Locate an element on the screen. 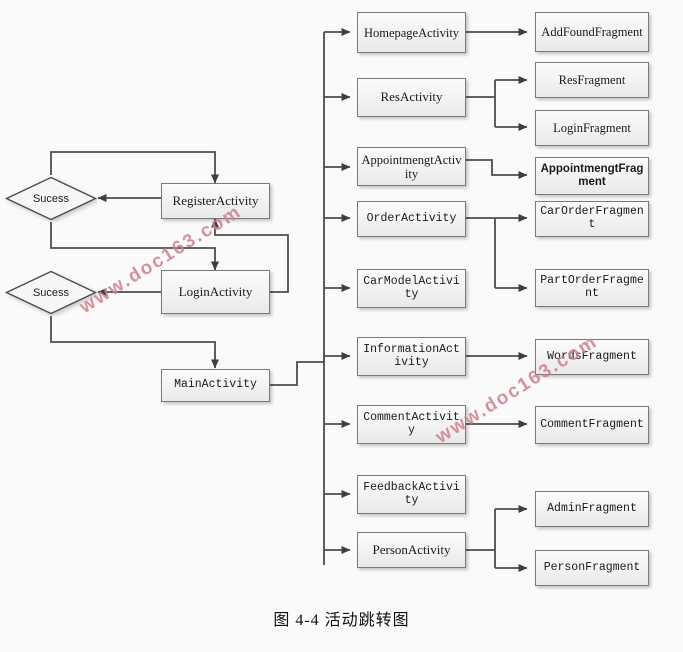  figure-caption: 图 4-4 活动跳转图 is located at coordinates (341, 620).